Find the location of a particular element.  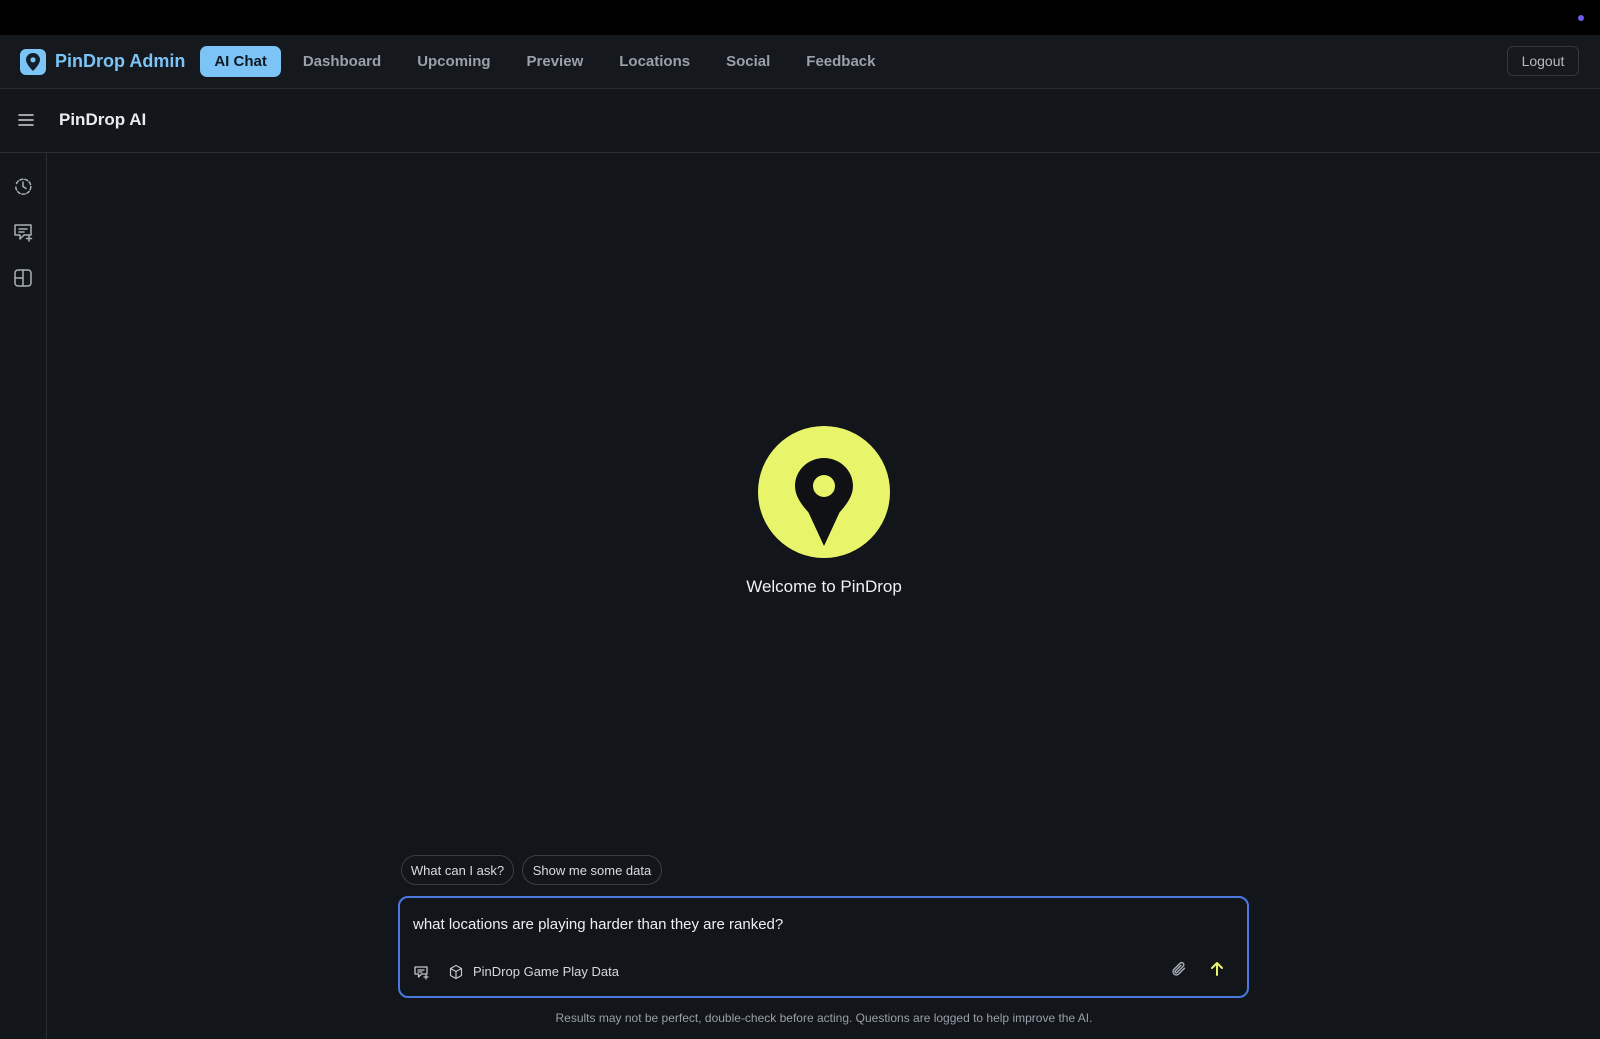

nav-upcoming: Upcoming is located at coordinates (453, 61).